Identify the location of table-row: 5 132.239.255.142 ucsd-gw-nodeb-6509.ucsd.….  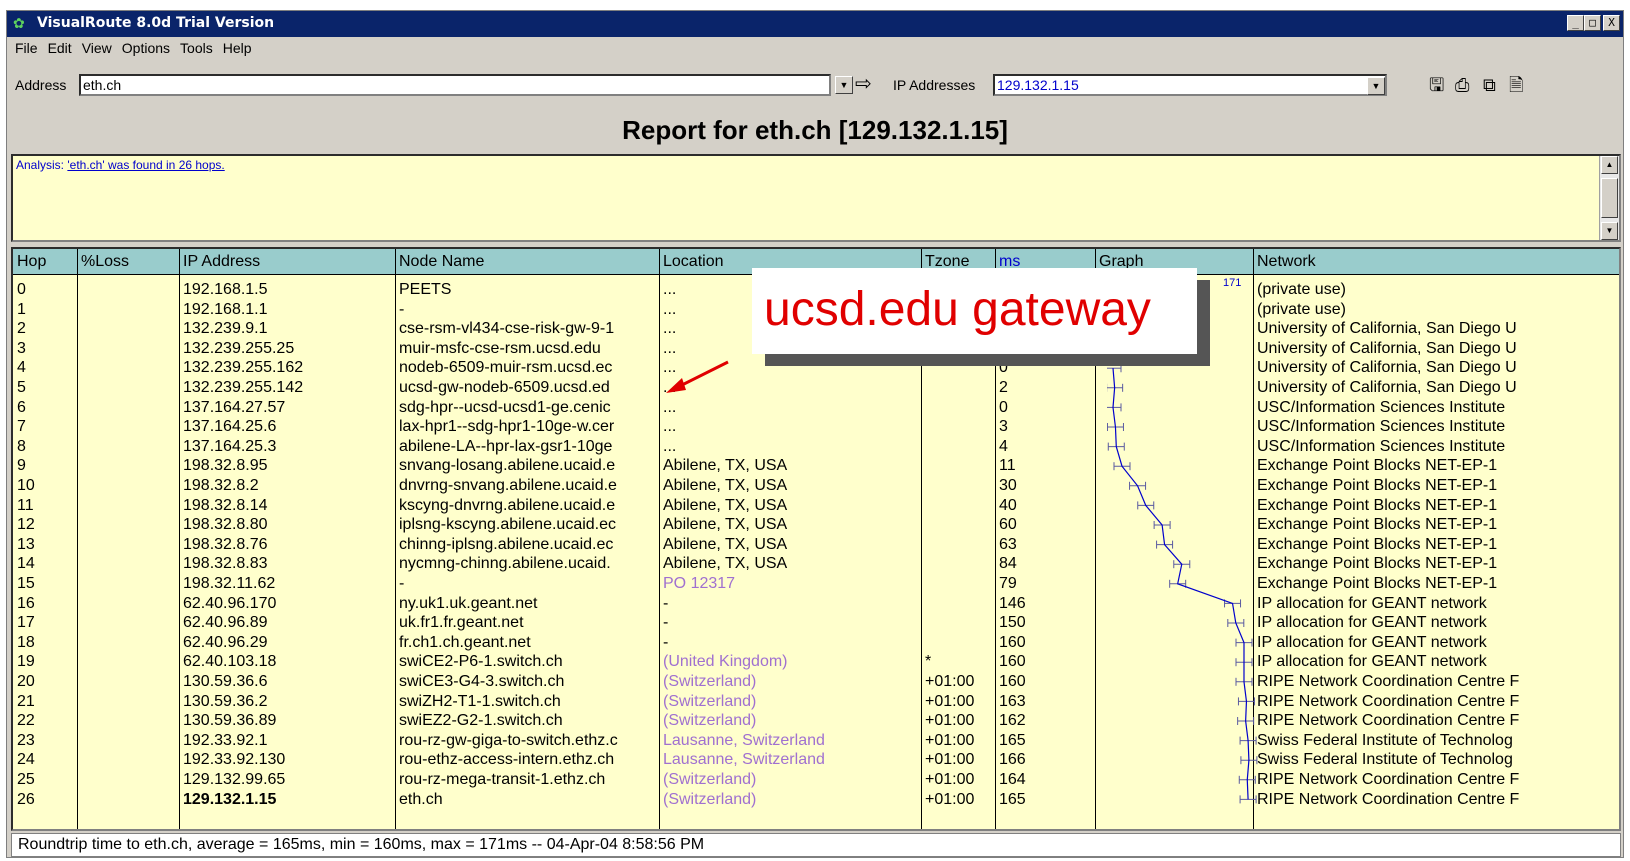
(816, 388).